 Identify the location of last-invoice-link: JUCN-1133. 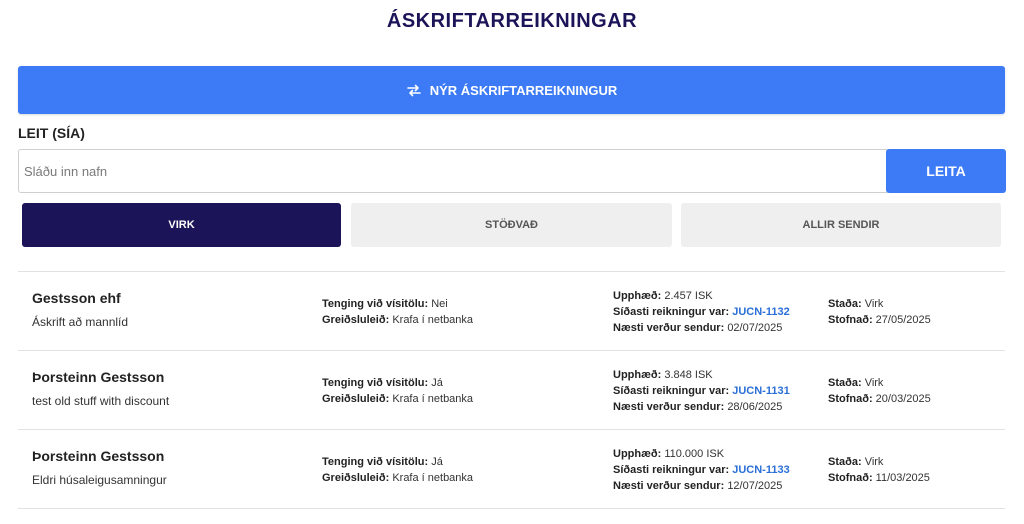
(760, 470).